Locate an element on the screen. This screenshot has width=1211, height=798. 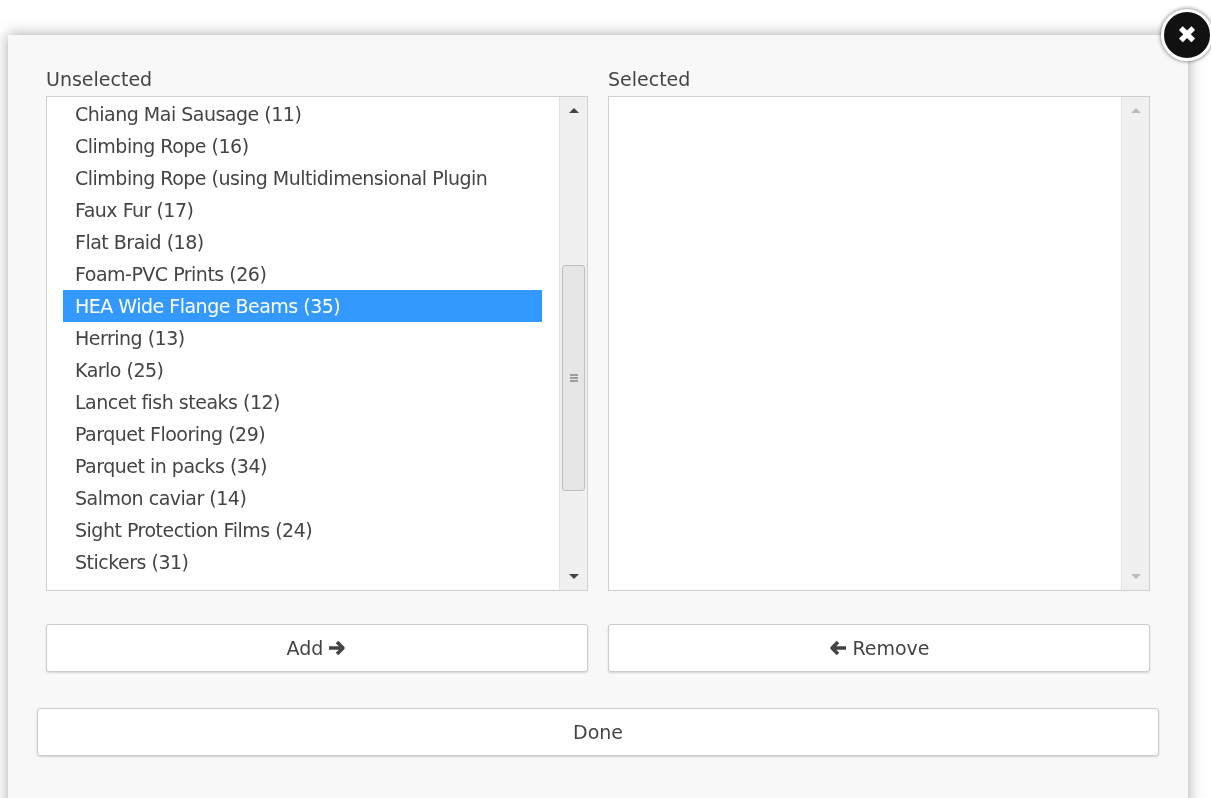
list-item: Karlo (25) is located at coordinates (302, 370).